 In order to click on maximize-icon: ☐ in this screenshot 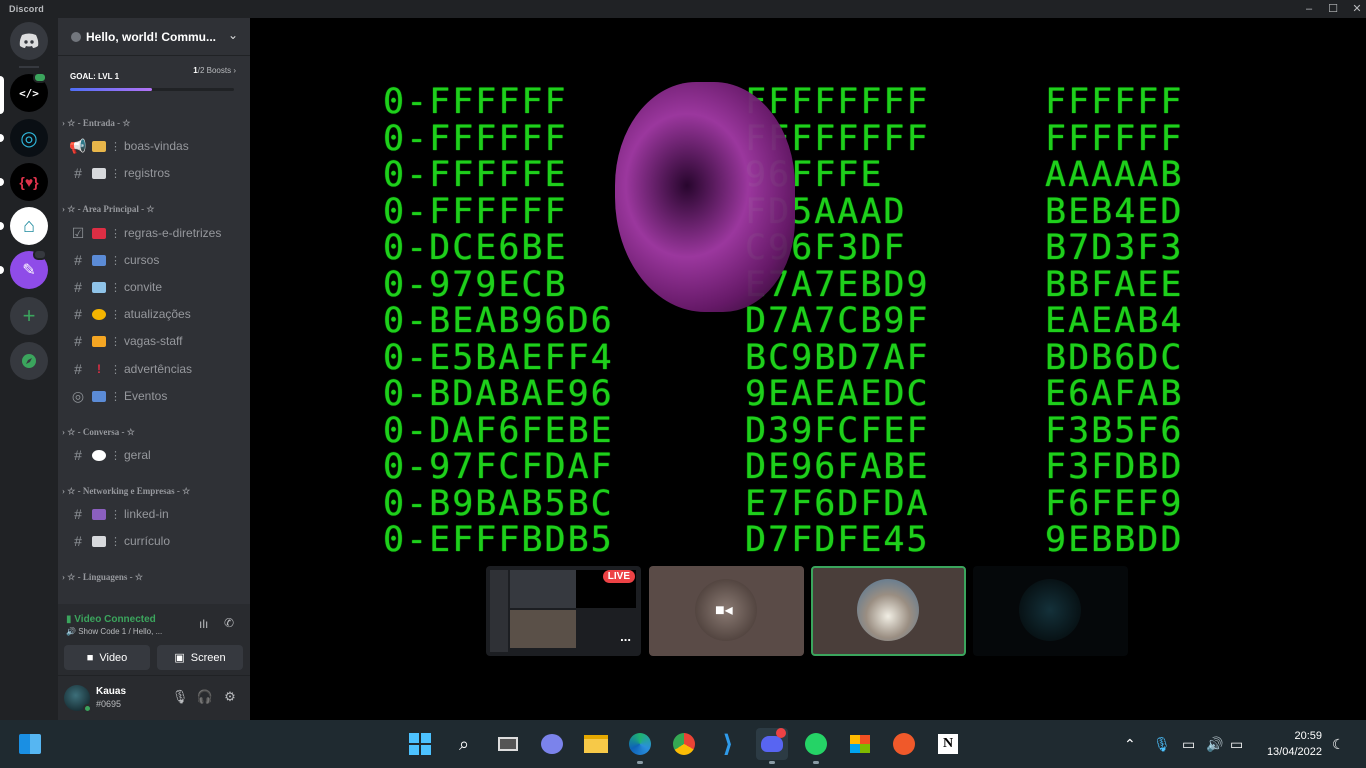, I will do `click(1333, 9)`.